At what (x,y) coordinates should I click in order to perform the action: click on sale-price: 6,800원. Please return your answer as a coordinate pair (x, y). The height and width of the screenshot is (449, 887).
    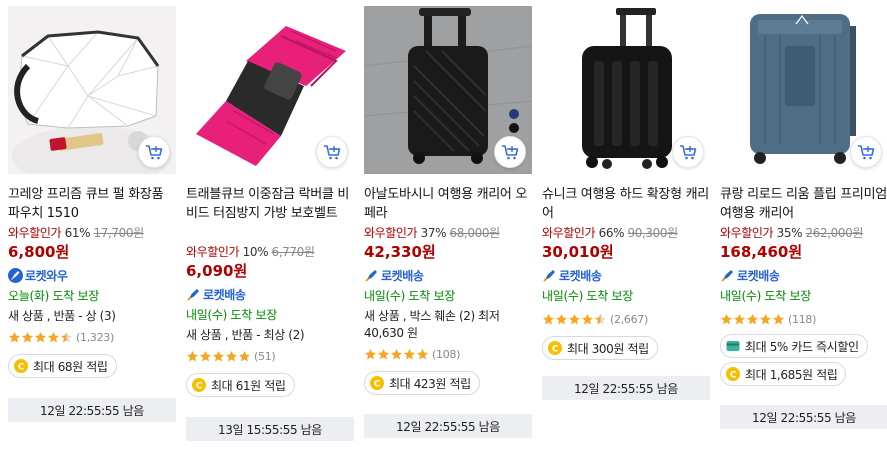
    Looking at the image, I should click on (39, 252).